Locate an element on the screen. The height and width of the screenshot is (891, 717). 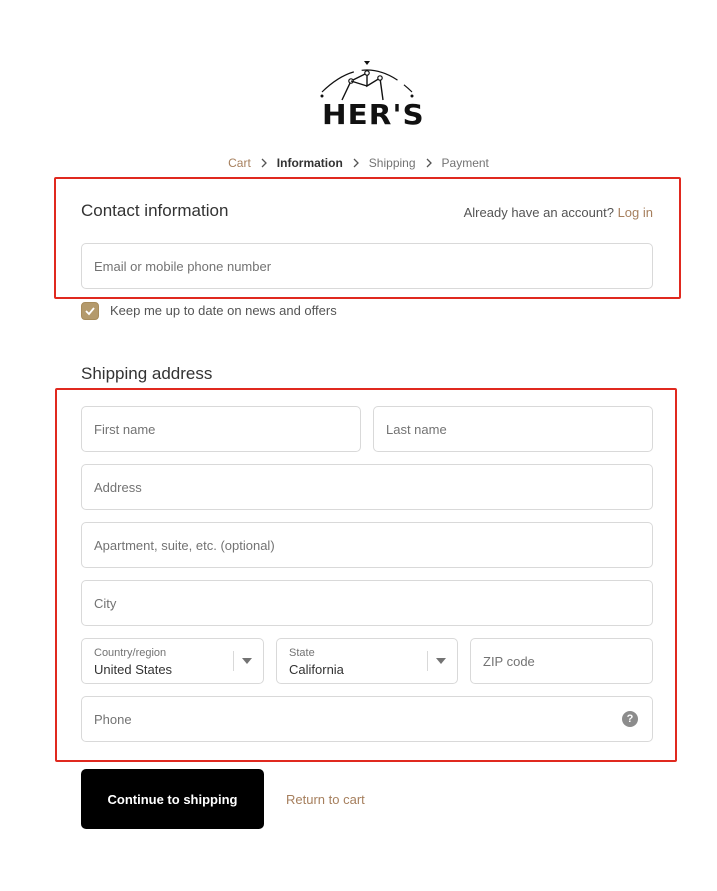
email-field is located at coordinates (367, 266).